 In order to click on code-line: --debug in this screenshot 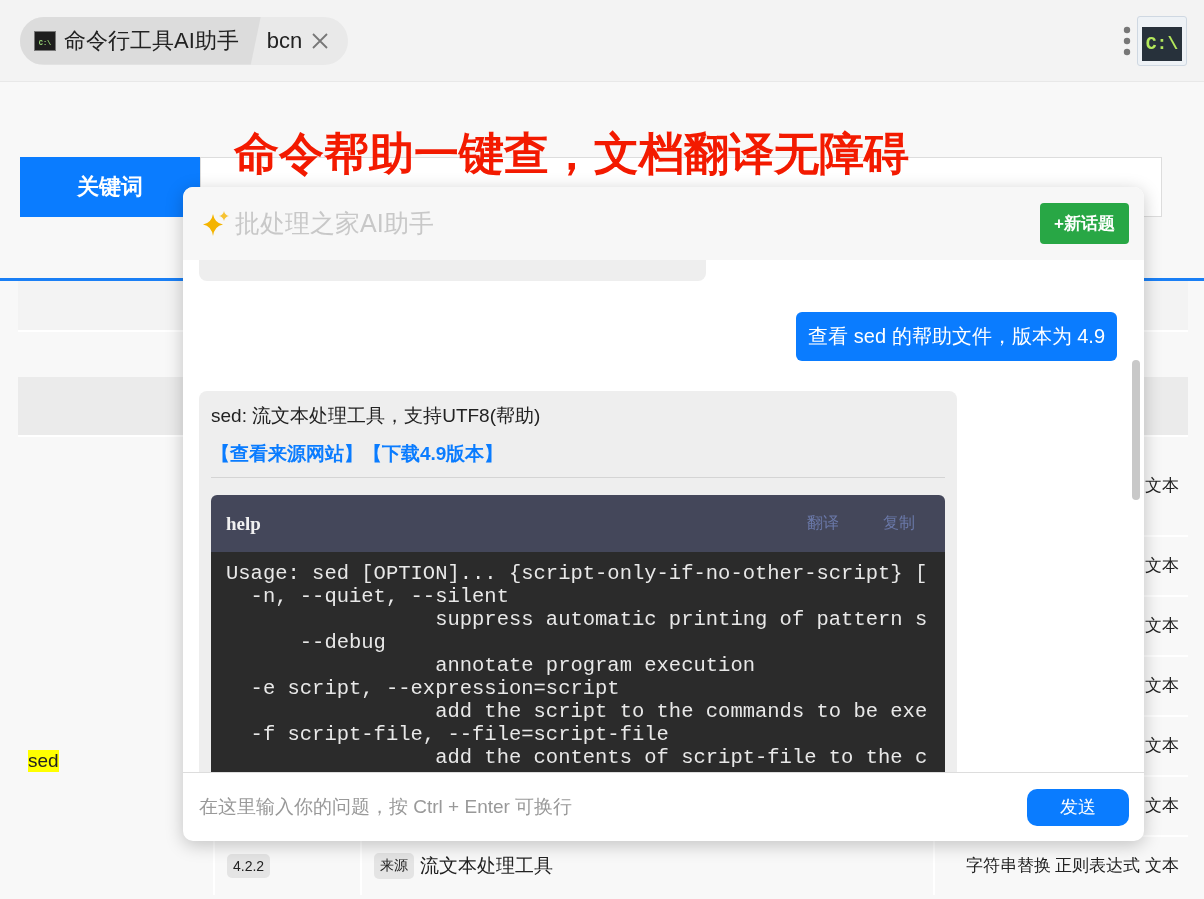, I will do `click(342, 642)`.